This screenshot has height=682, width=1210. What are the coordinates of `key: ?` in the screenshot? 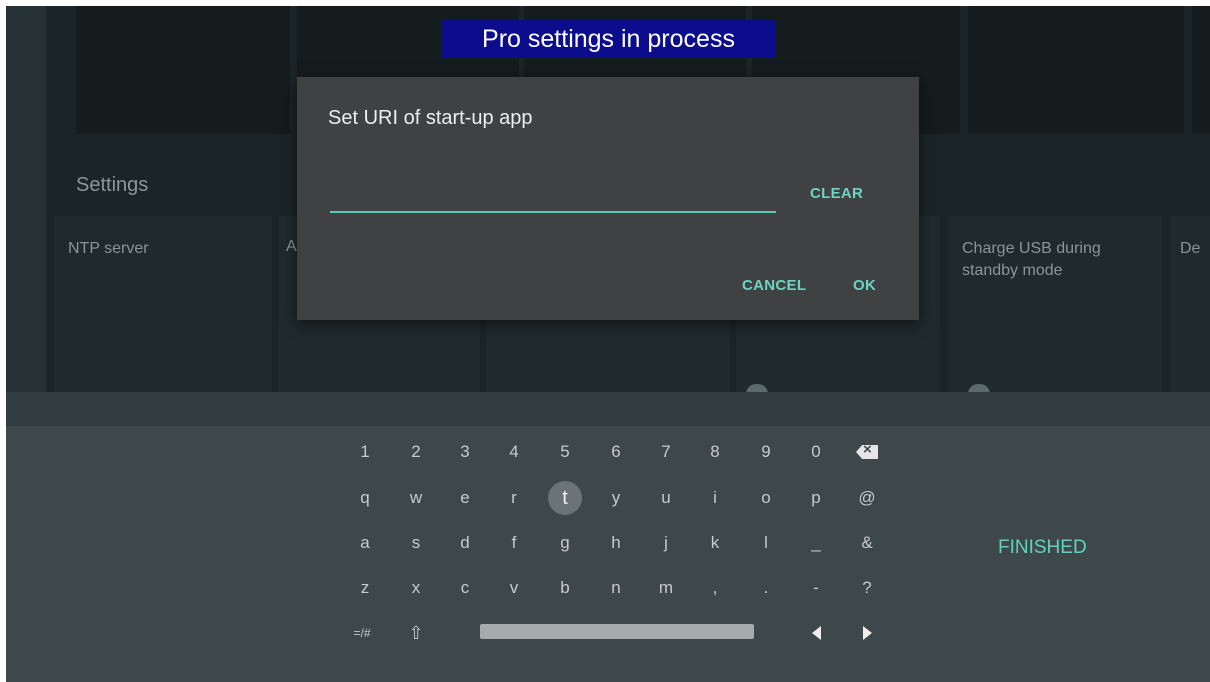 It's located at (867, 588).